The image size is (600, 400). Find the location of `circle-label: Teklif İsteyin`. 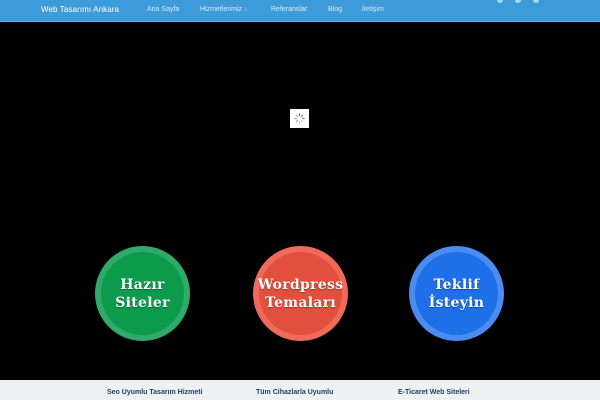

circle-label: Teklif İsteyin is located at coordinates (457, 294).